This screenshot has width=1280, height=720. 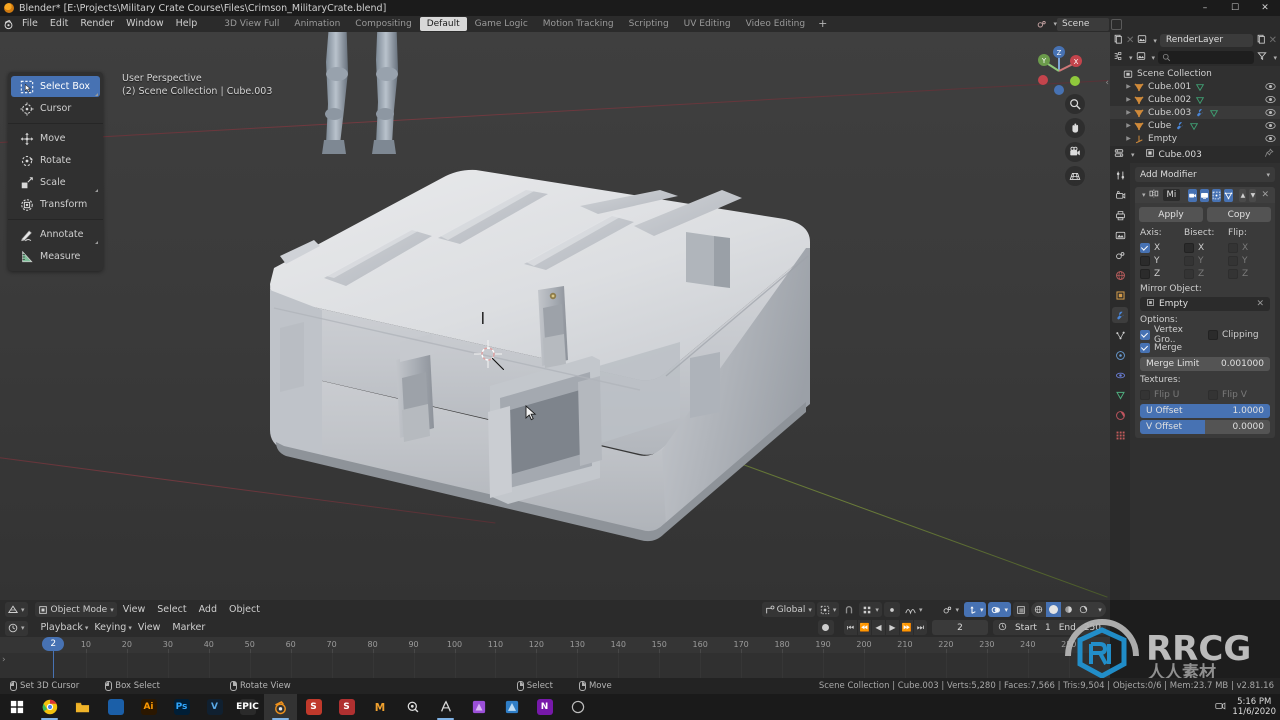 I want to click on flip-u-checkbox: Flip U, so click(x=1171, y=394).